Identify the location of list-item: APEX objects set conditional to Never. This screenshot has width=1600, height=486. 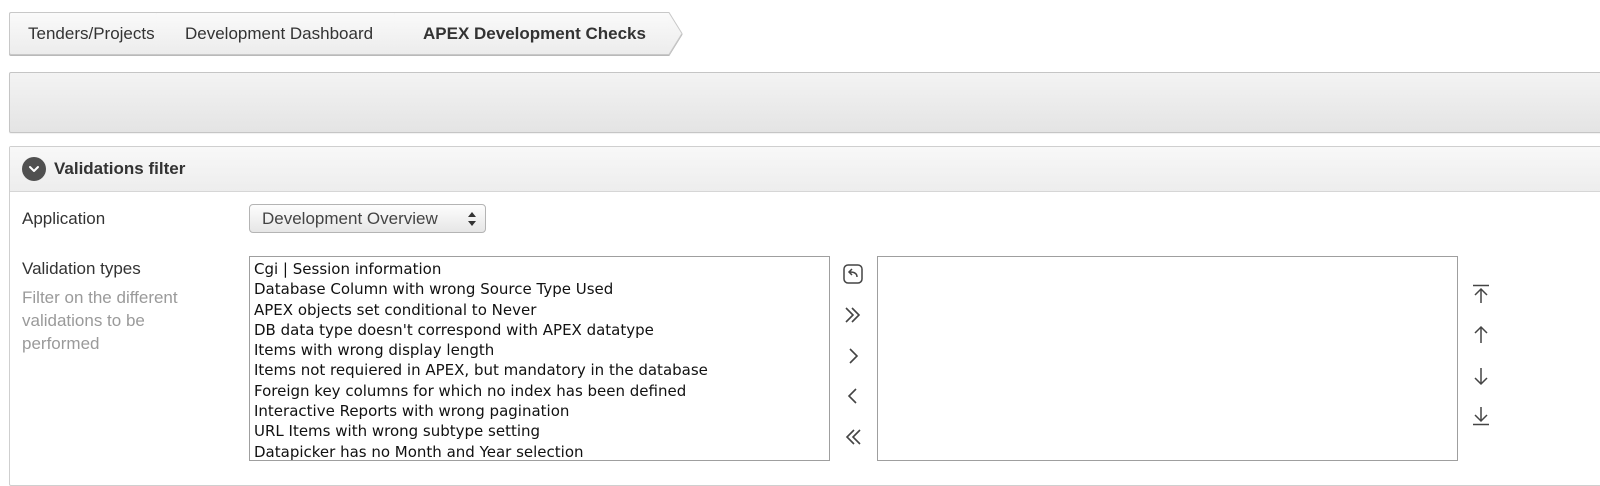
(539, 310).